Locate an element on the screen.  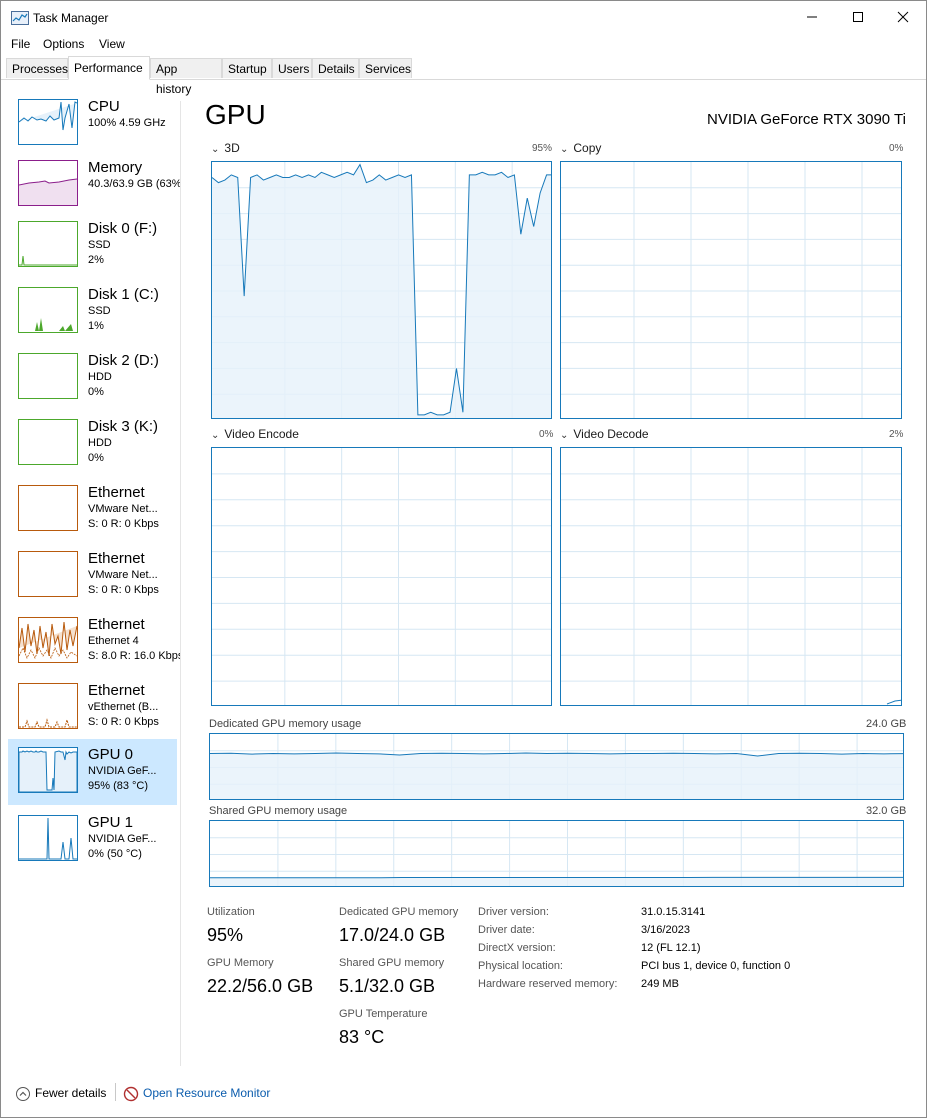
tab-app-history: App history is located at coordinates (186, 77).